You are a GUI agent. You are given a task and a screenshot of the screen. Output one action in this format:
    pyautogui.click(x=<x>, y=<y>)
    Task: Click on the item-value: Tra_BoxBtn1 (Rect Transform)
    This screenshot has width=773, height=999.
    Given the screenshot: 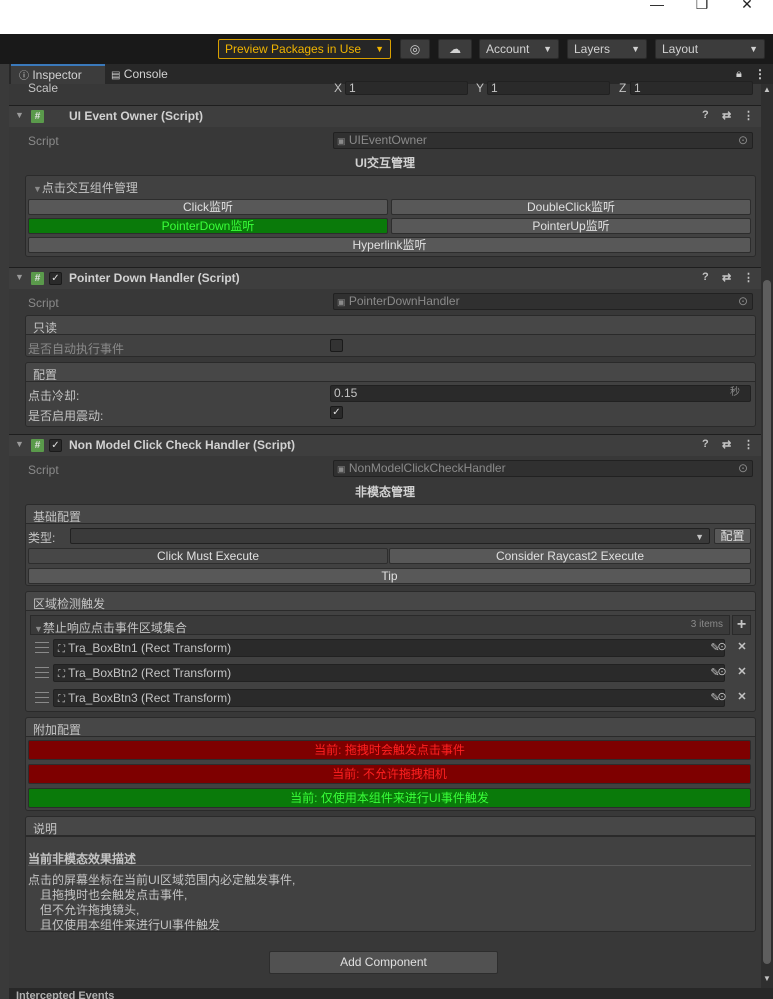 What is the action you would take?
    pyautogui.click(x=150, y=648)
    